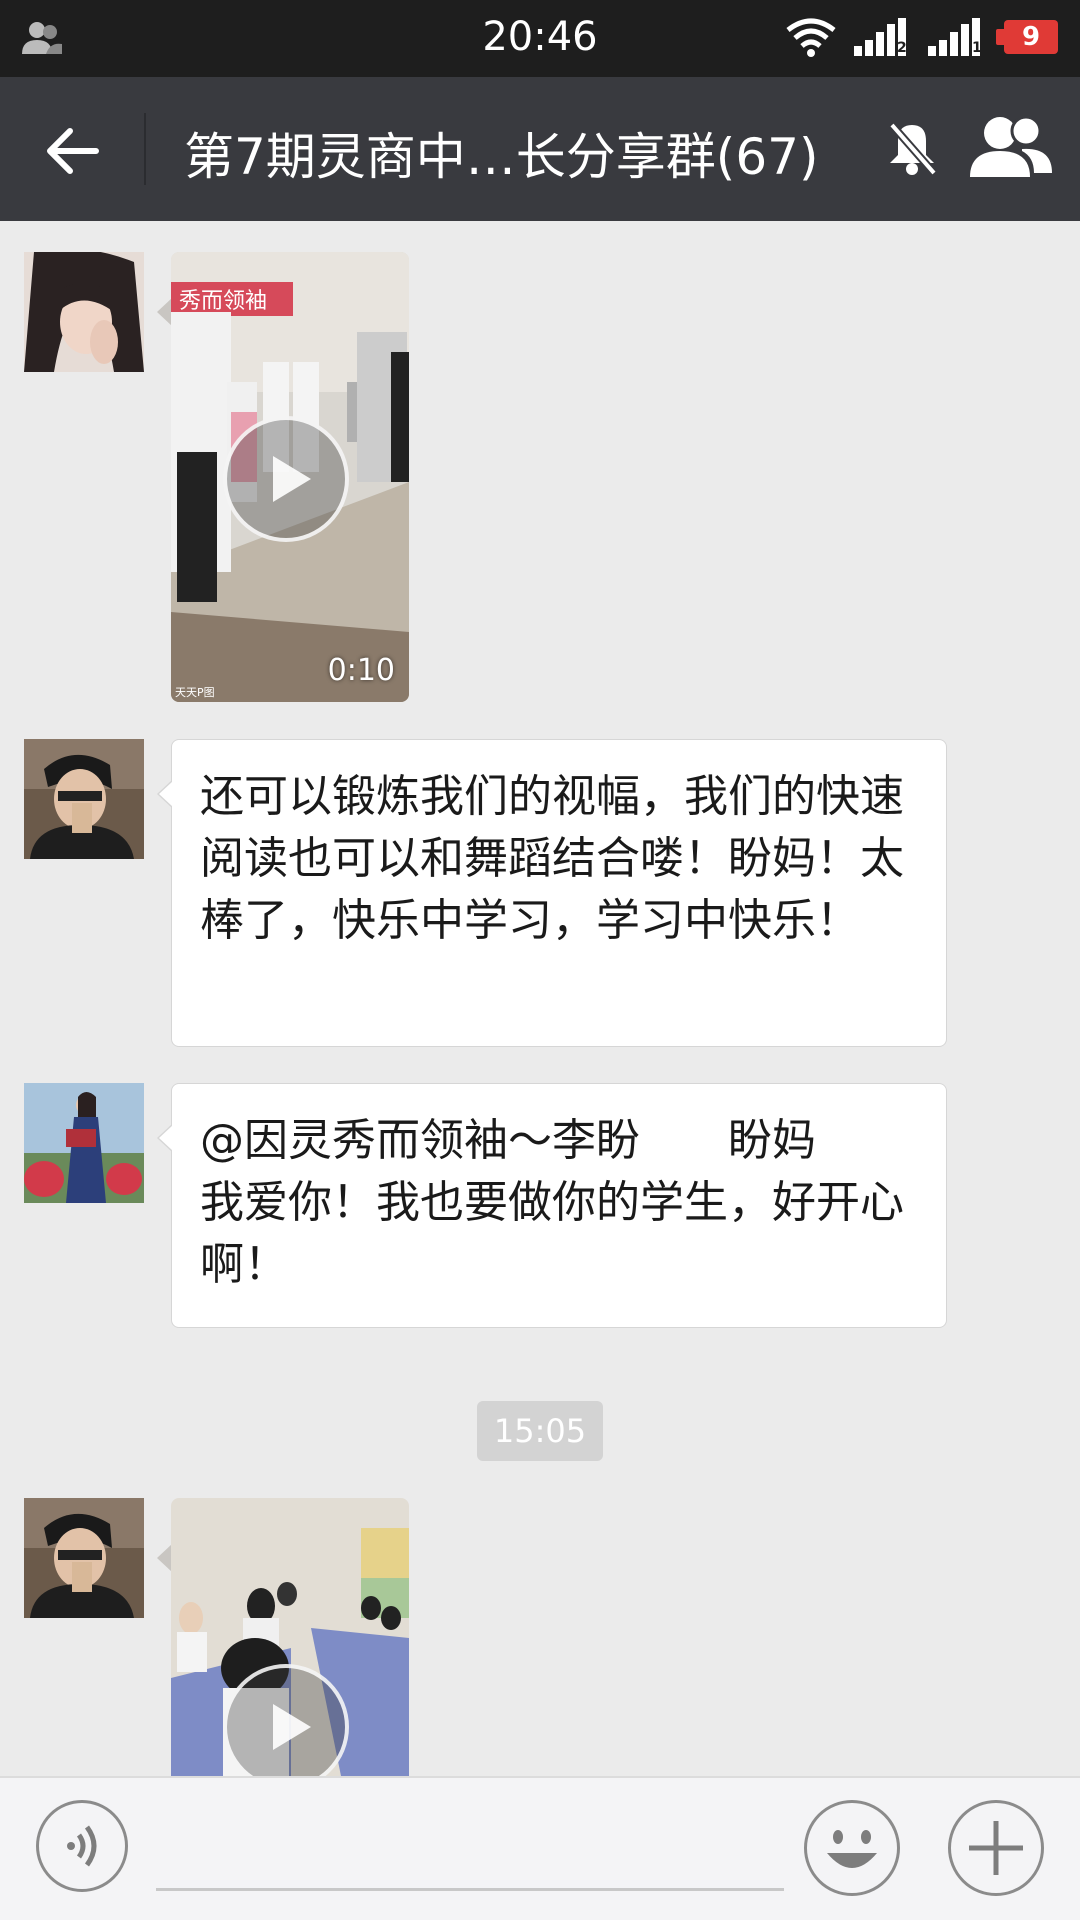  I want to click on plus-icon, so click(996, 1848).